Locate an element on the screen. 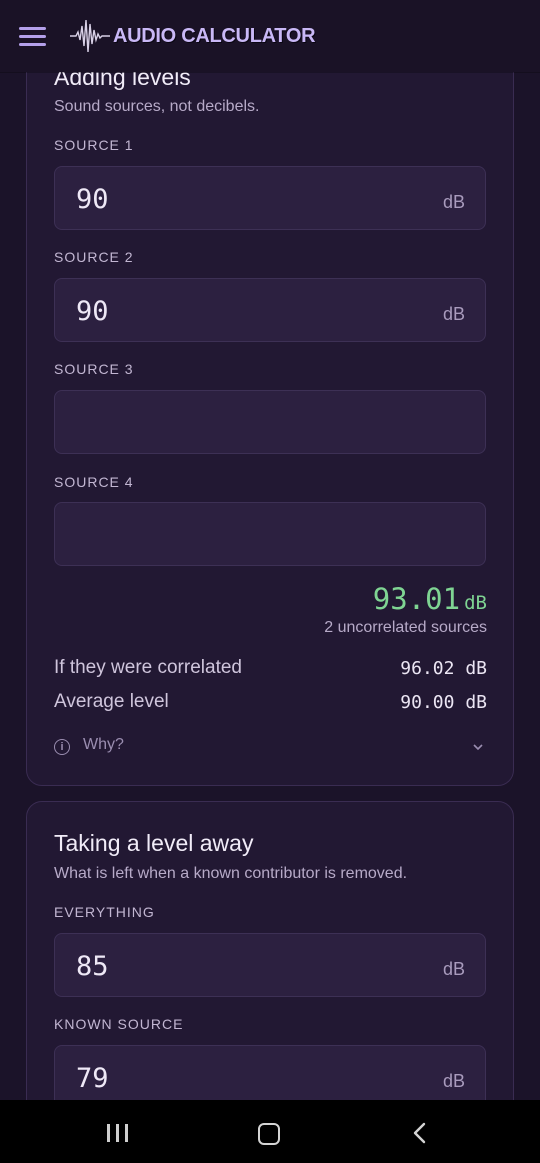 The height and width of the screenshot is (1163, 540). source-4-label: SOURCE 4 is located at coordinates (94, 482).